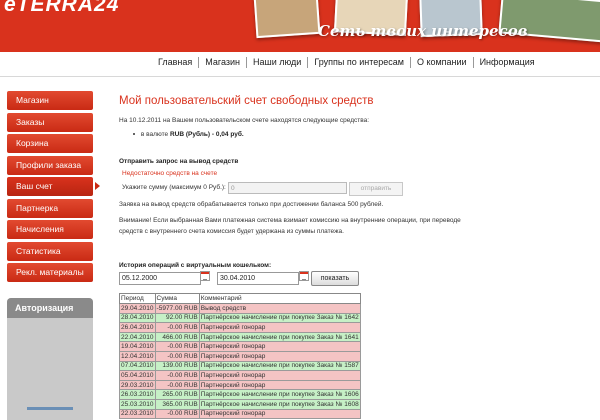 This screenshot has height=420, width=600. What do you see at coordinates (507, 62) in the screenshot?
I see `topnav-item: Информация` at bounding box center [507, 62].